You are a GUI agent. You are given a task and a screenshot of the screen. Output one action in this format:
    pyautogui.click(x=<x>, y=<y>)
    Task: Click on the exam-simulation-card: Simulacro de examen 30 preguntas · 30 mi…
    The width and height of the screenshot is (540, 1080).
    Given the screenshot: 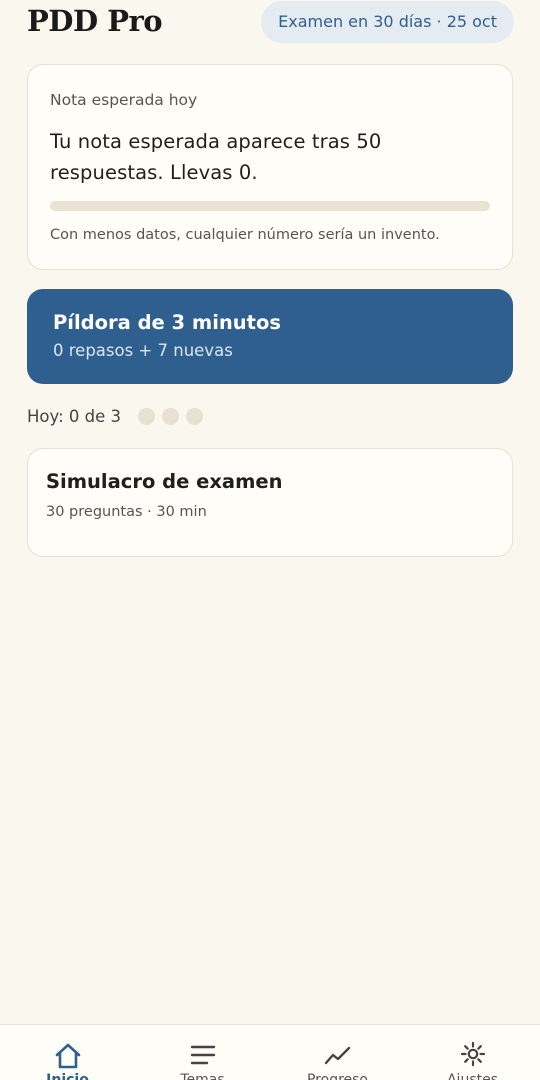 What is the action you would take?
    pyautogui.click(x=270, y=502)
    